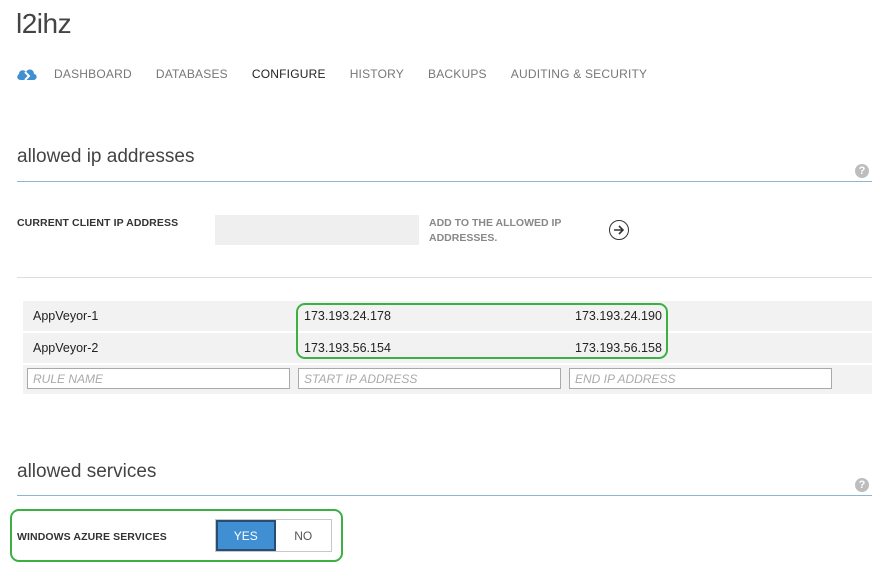 The image size is (895, 565). Describe the element at coordinates (303, 535) in the screenshot. I see `toggle-no-button: NO` at that location.